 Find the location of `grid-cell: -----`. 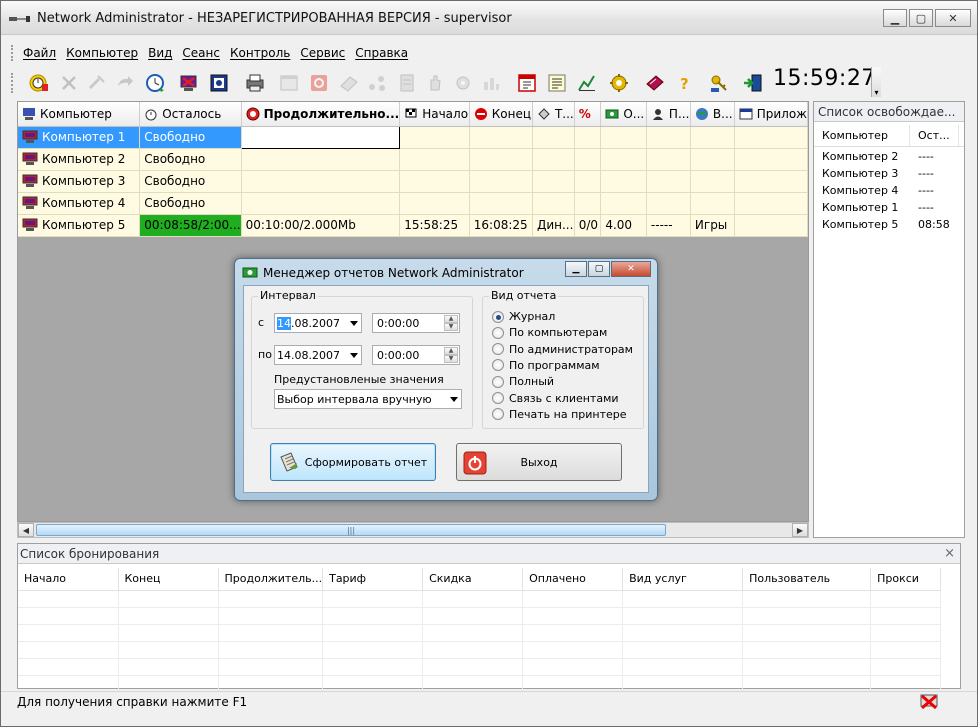

grid-cell: ----- is located at coordinates (668, 225).